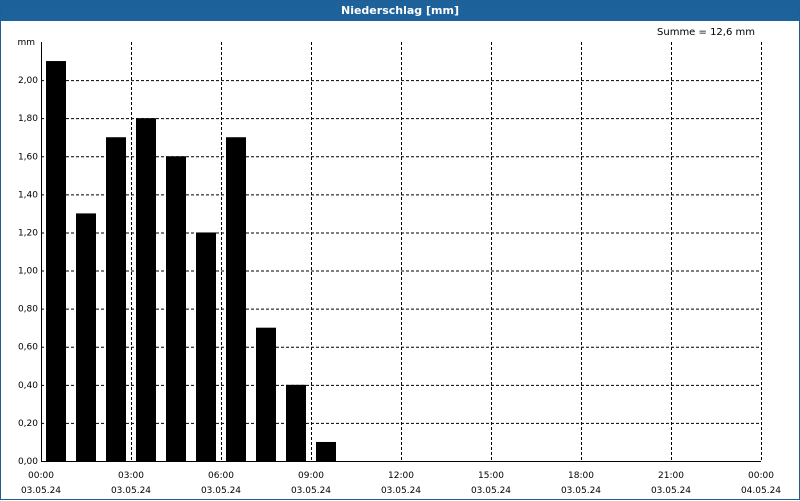 The width and height of the screenshot is (800, 501). Describe the element at coordinates (28, 195) in the screenshot. I see `y-tick-label: 1,40` at that location.